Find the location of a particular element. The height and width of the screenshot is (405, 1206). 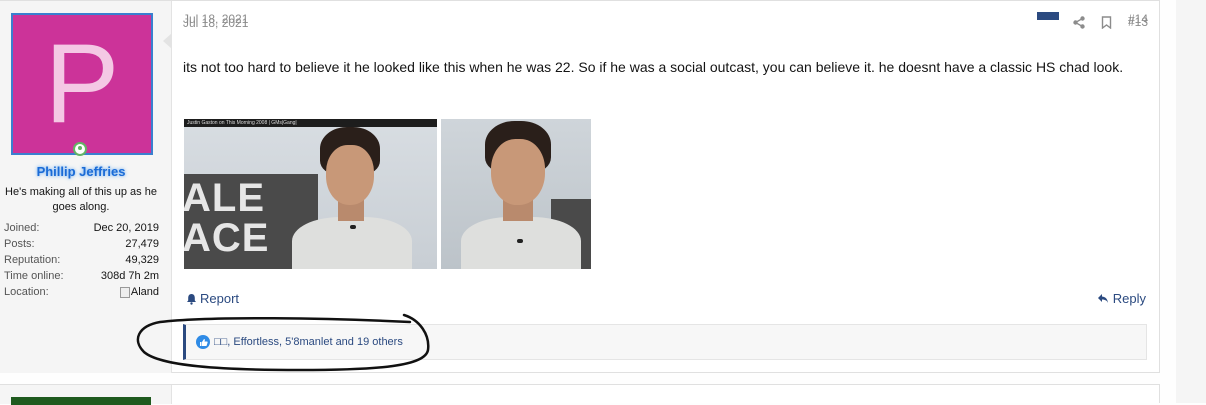

stat-reputation: Reputation: 49,329 is located at coordinates (81, 260).